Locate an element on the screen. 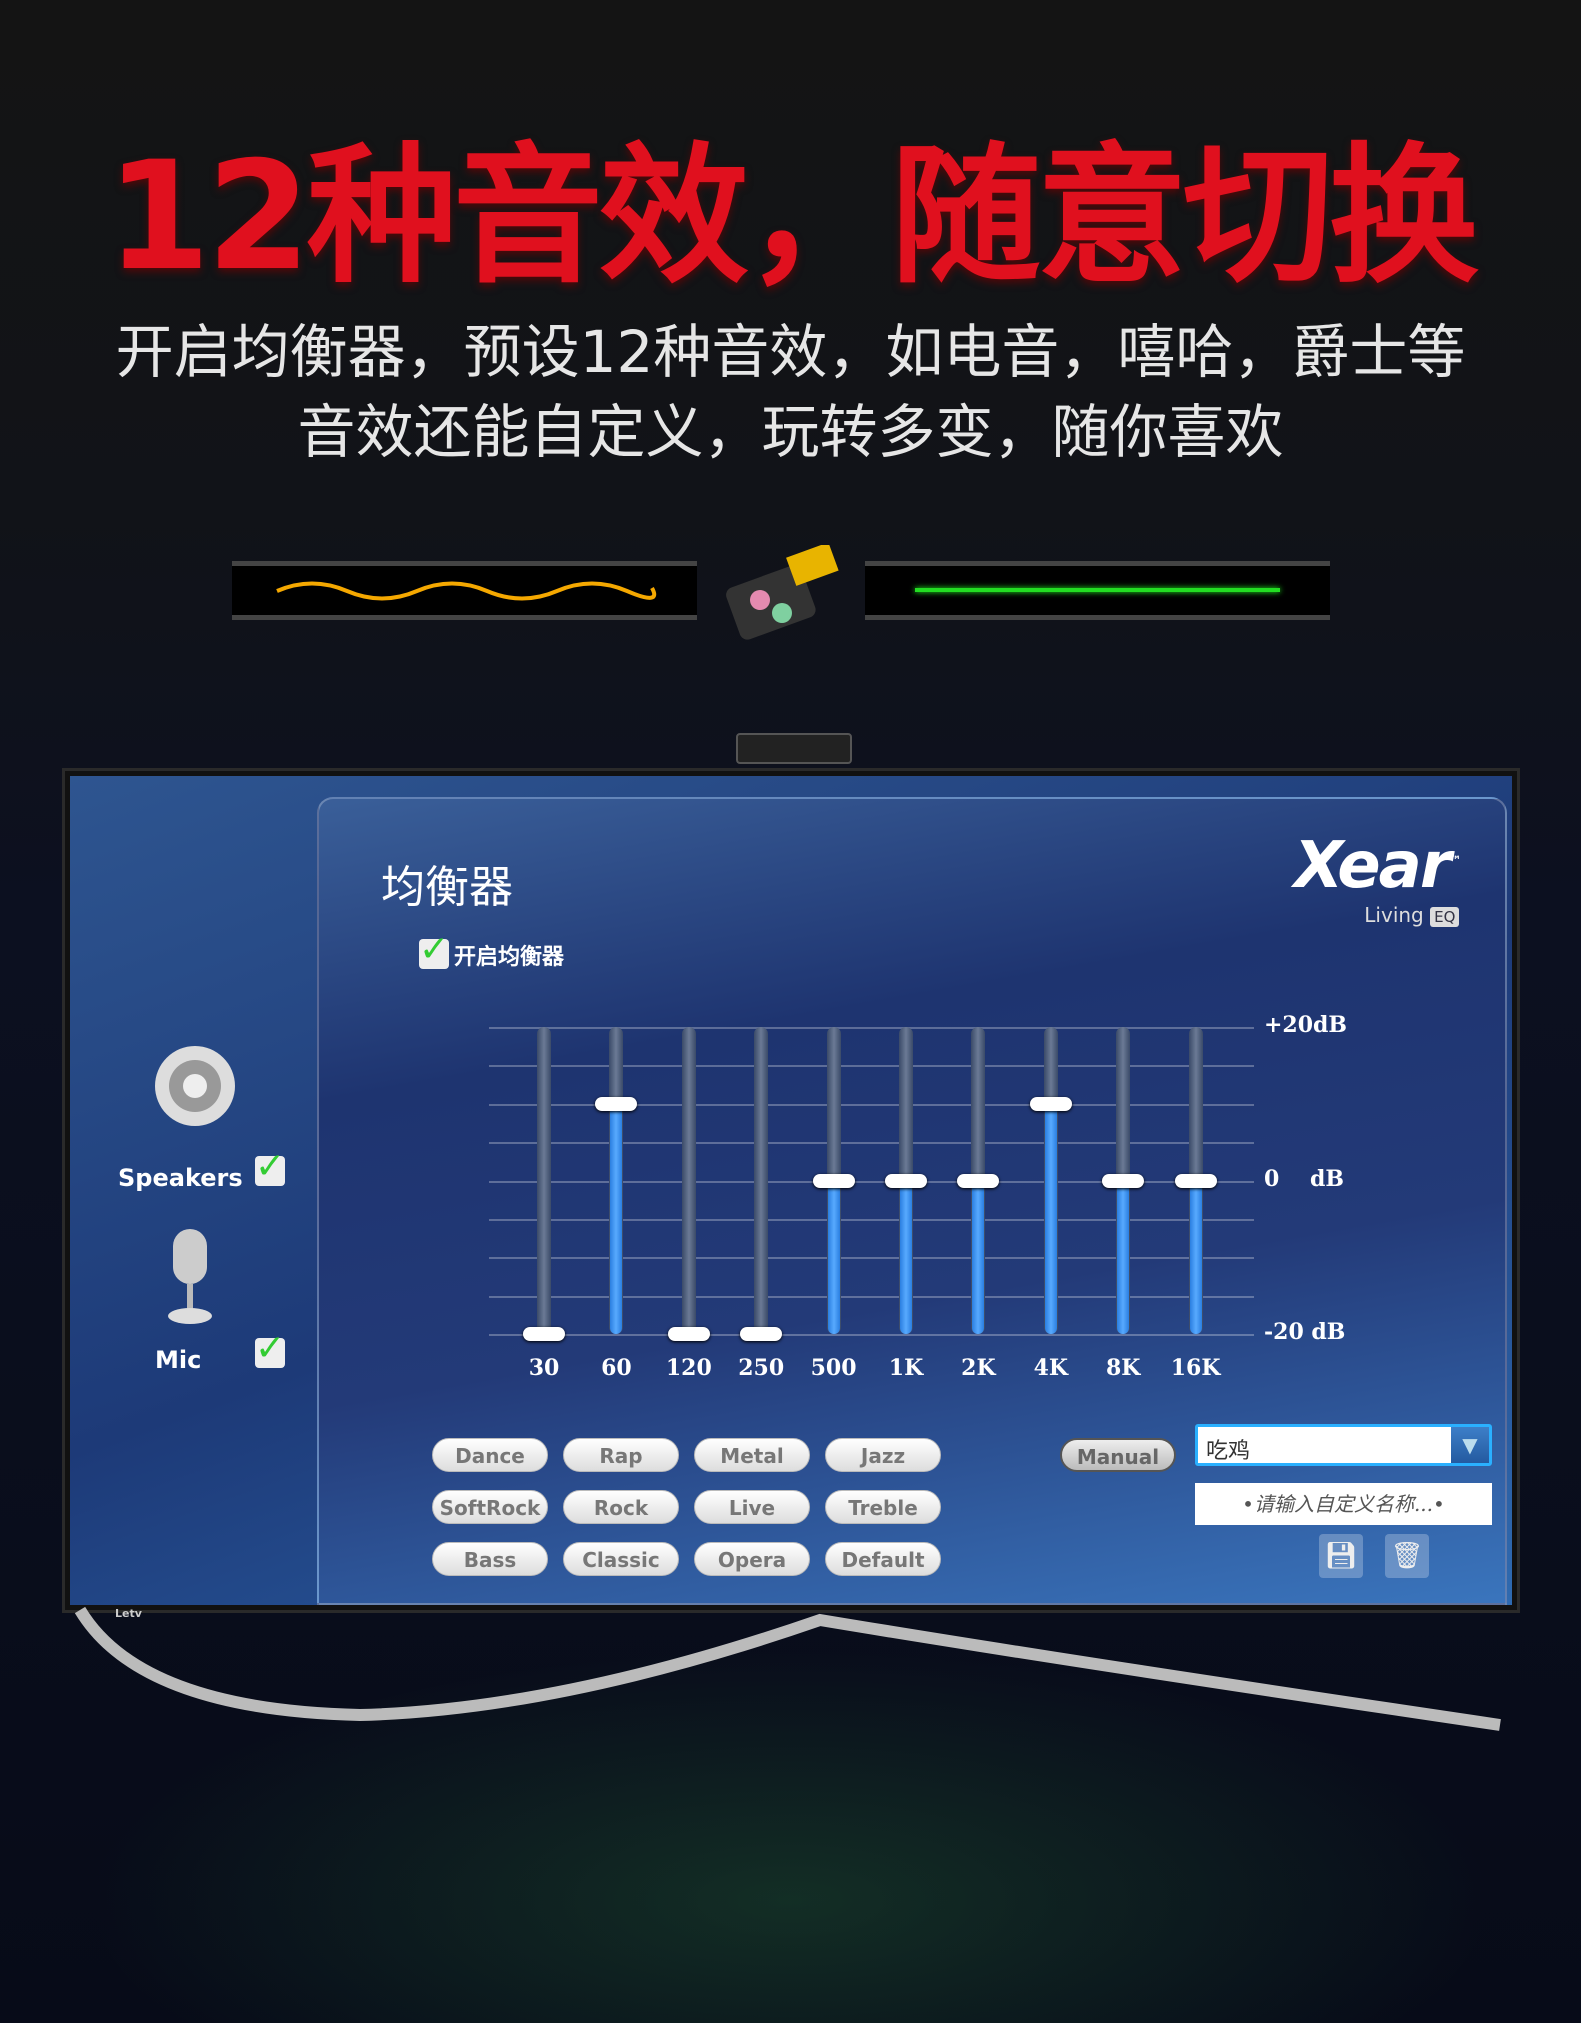 The width and height of the screenshot is (1581, 2023). trash-icon: 🗑︎ is located at coordinates (1407, 1556).